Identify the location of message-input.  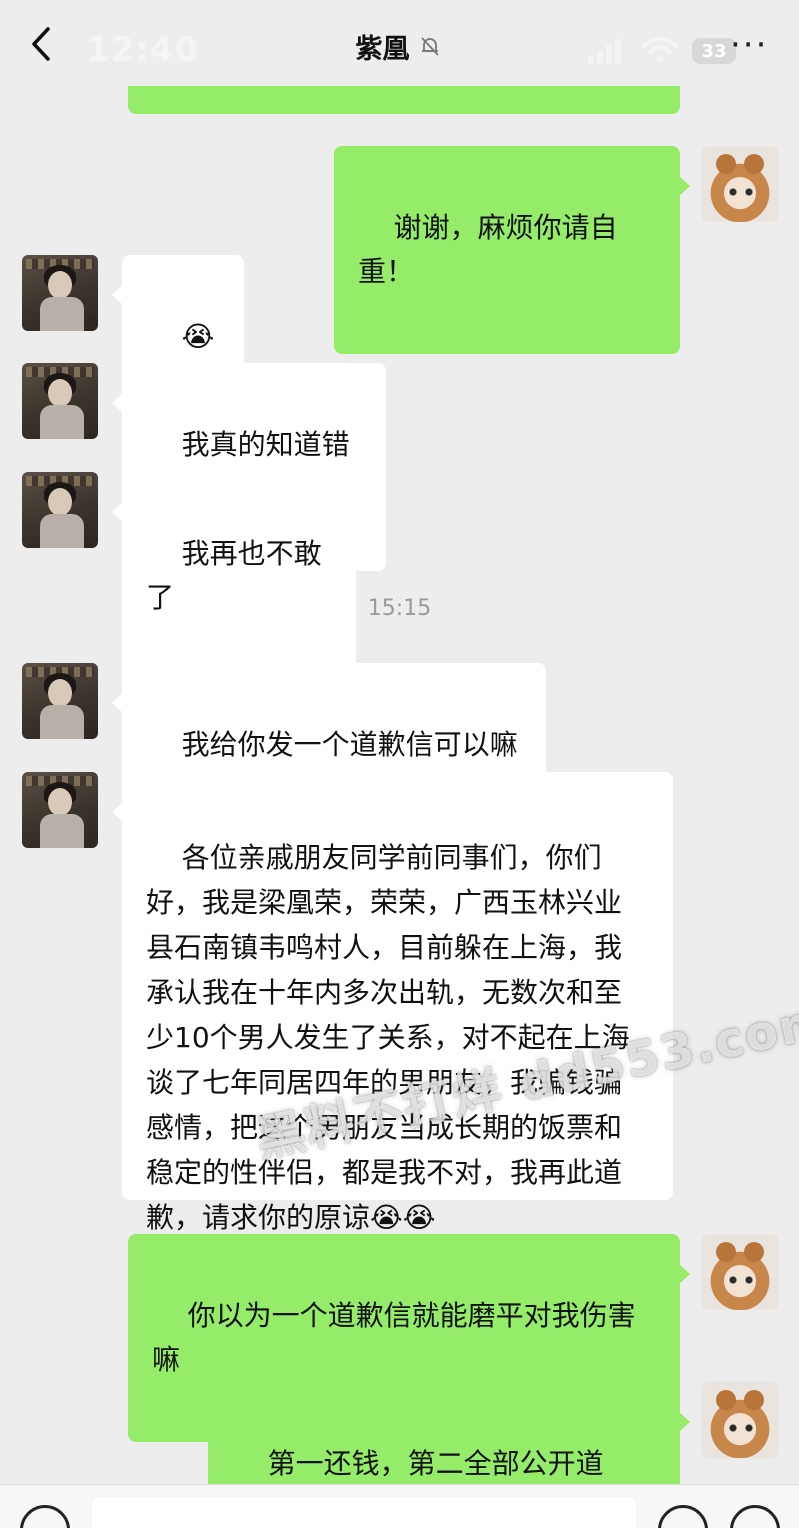
(364, 1512).